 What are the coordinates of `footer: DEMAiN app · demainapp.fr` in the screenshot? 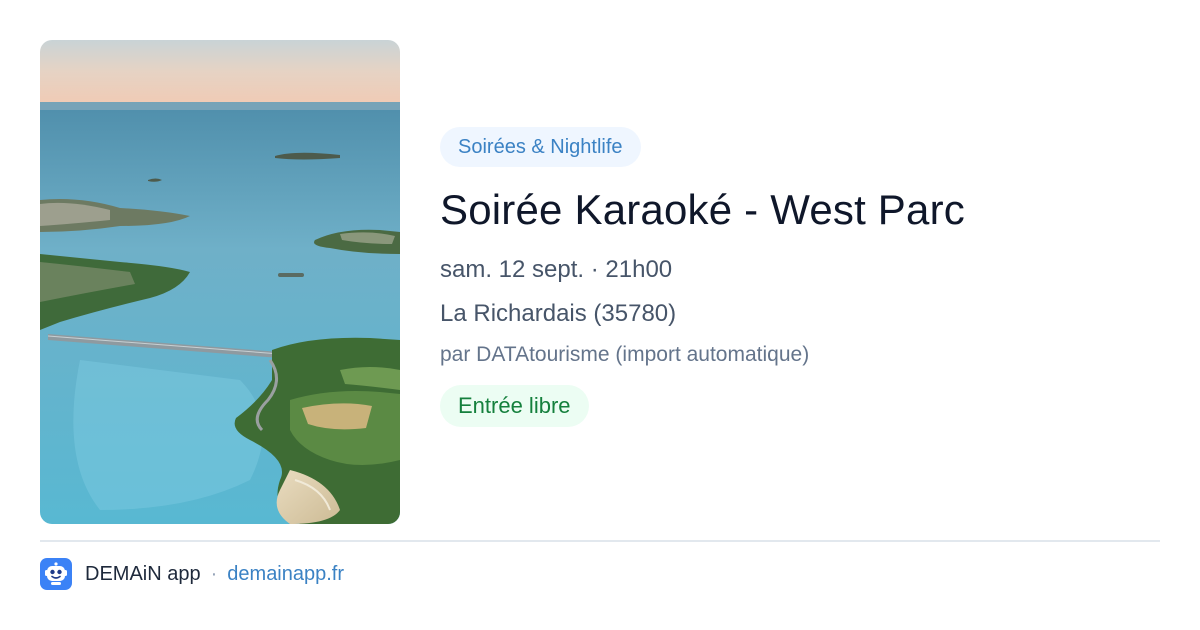 It's located at (192, 574).